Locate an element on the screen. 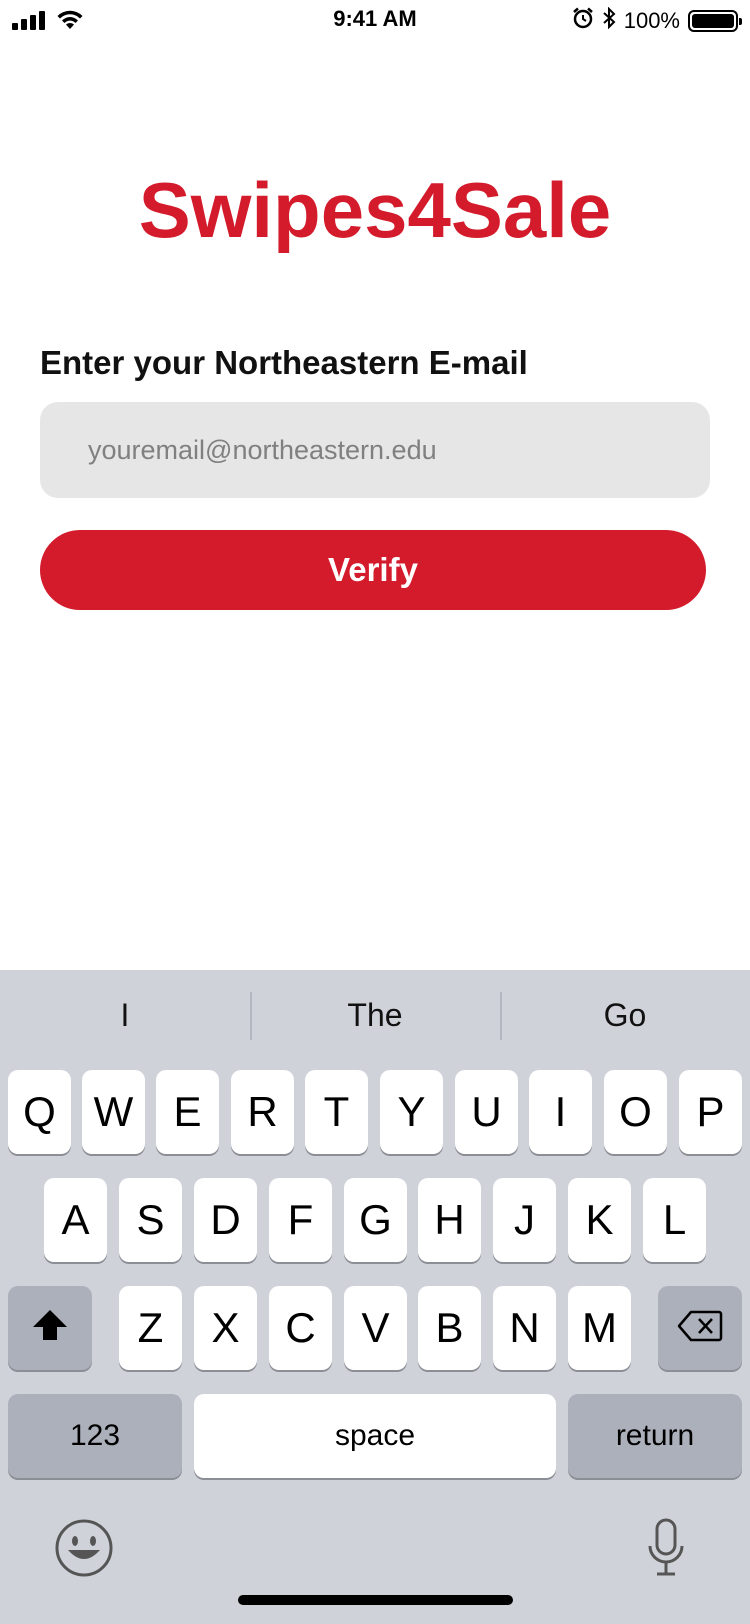  suggestion-1: I is located at coordinates (125, 1015).